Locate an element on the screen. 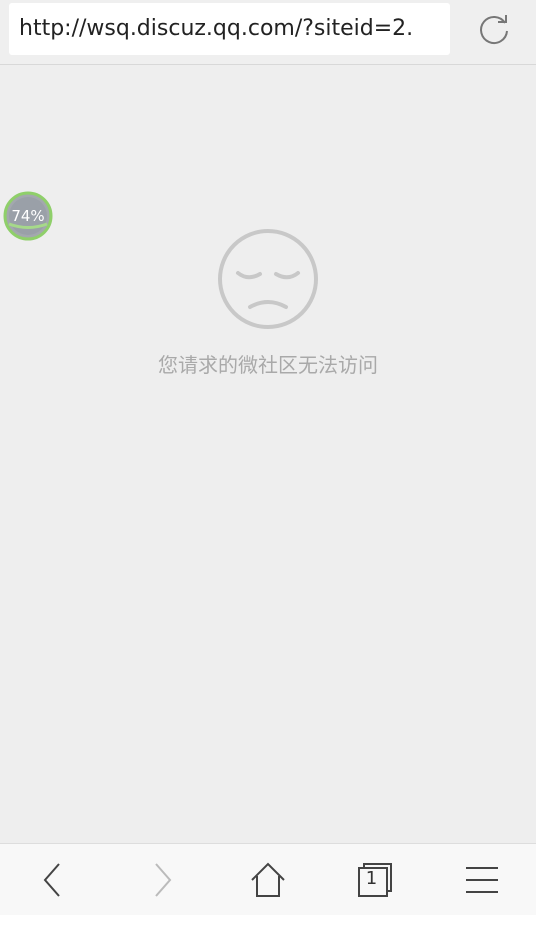  home-icon is located at coordinates (267, 879).